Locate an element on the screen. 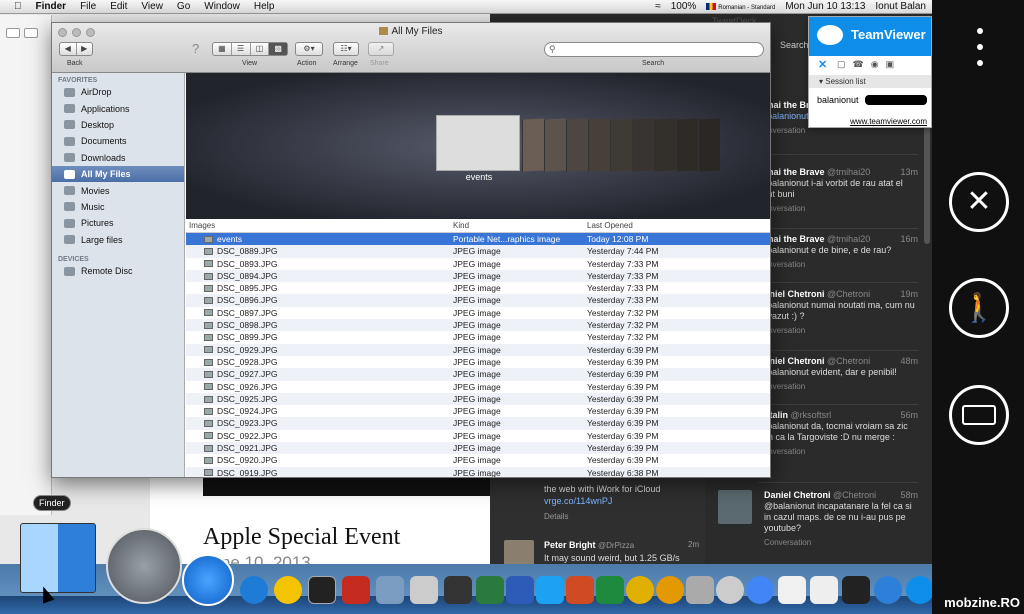 Image resolution: width=1024 pixels, height=614 pixels. clock: Mon Jun 10 13:13 is located at coordinates (825, 6).